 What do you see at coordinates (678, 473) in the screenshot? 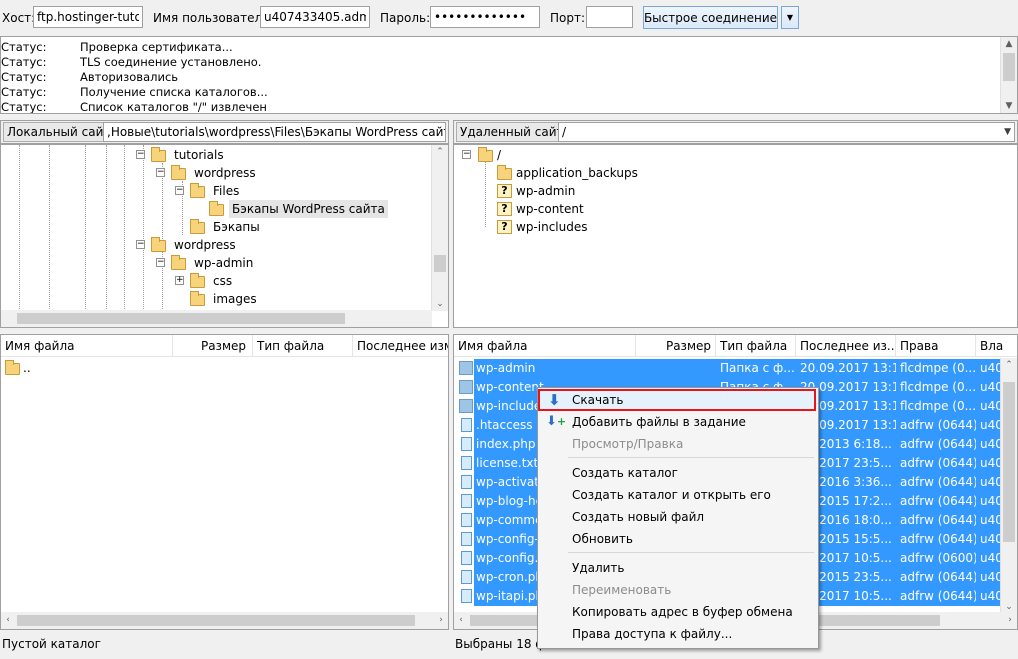
I see `menu-item: Создать каталог` at bounding box center [678, 473].